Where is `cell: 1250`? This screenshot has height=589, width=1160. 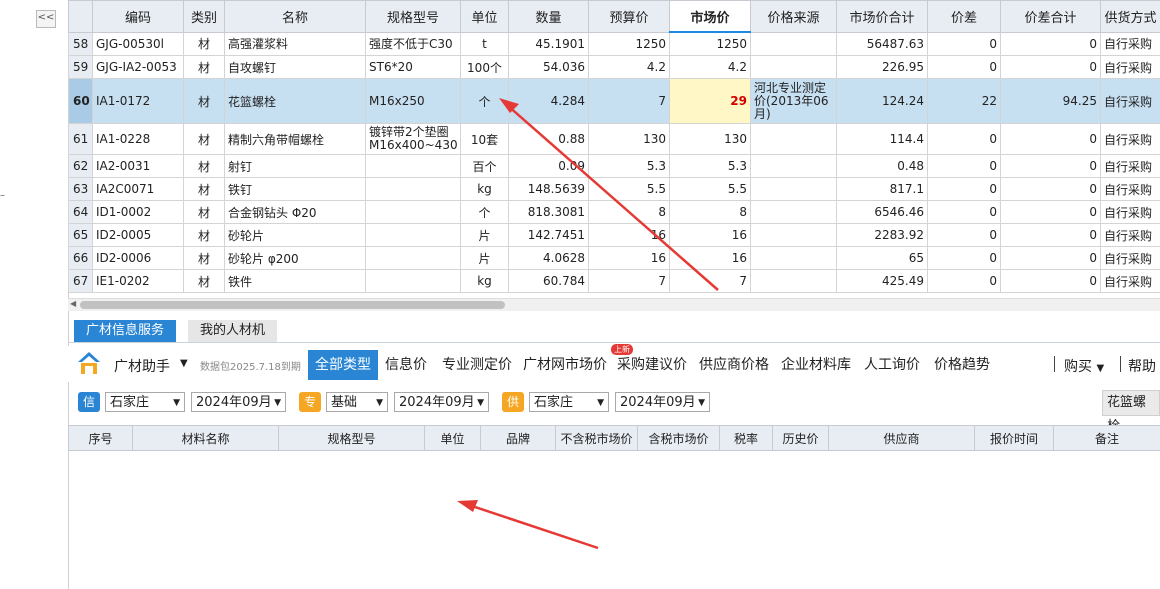
cell: 1250 is located at coordinates (629, 43).